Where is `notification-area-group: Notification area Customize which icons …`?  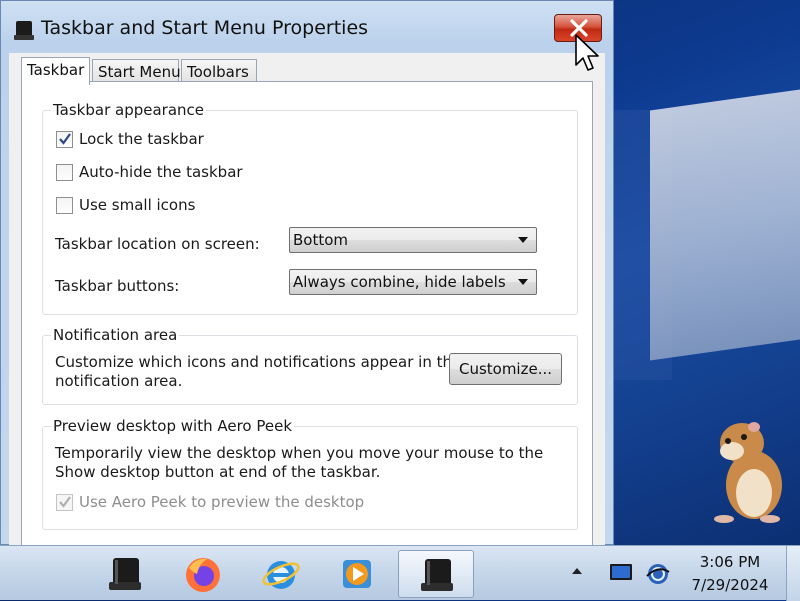 notification-area-group: Notification area Customize which icons … is located at coordinates (310, 365).